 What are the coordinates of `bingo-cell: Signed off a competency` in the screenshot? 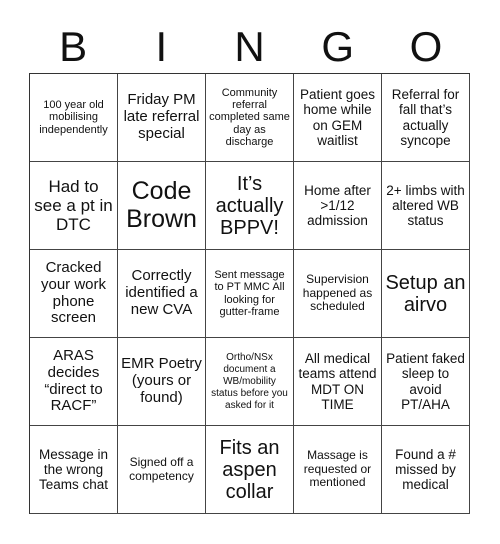 It's located at (162, 470).